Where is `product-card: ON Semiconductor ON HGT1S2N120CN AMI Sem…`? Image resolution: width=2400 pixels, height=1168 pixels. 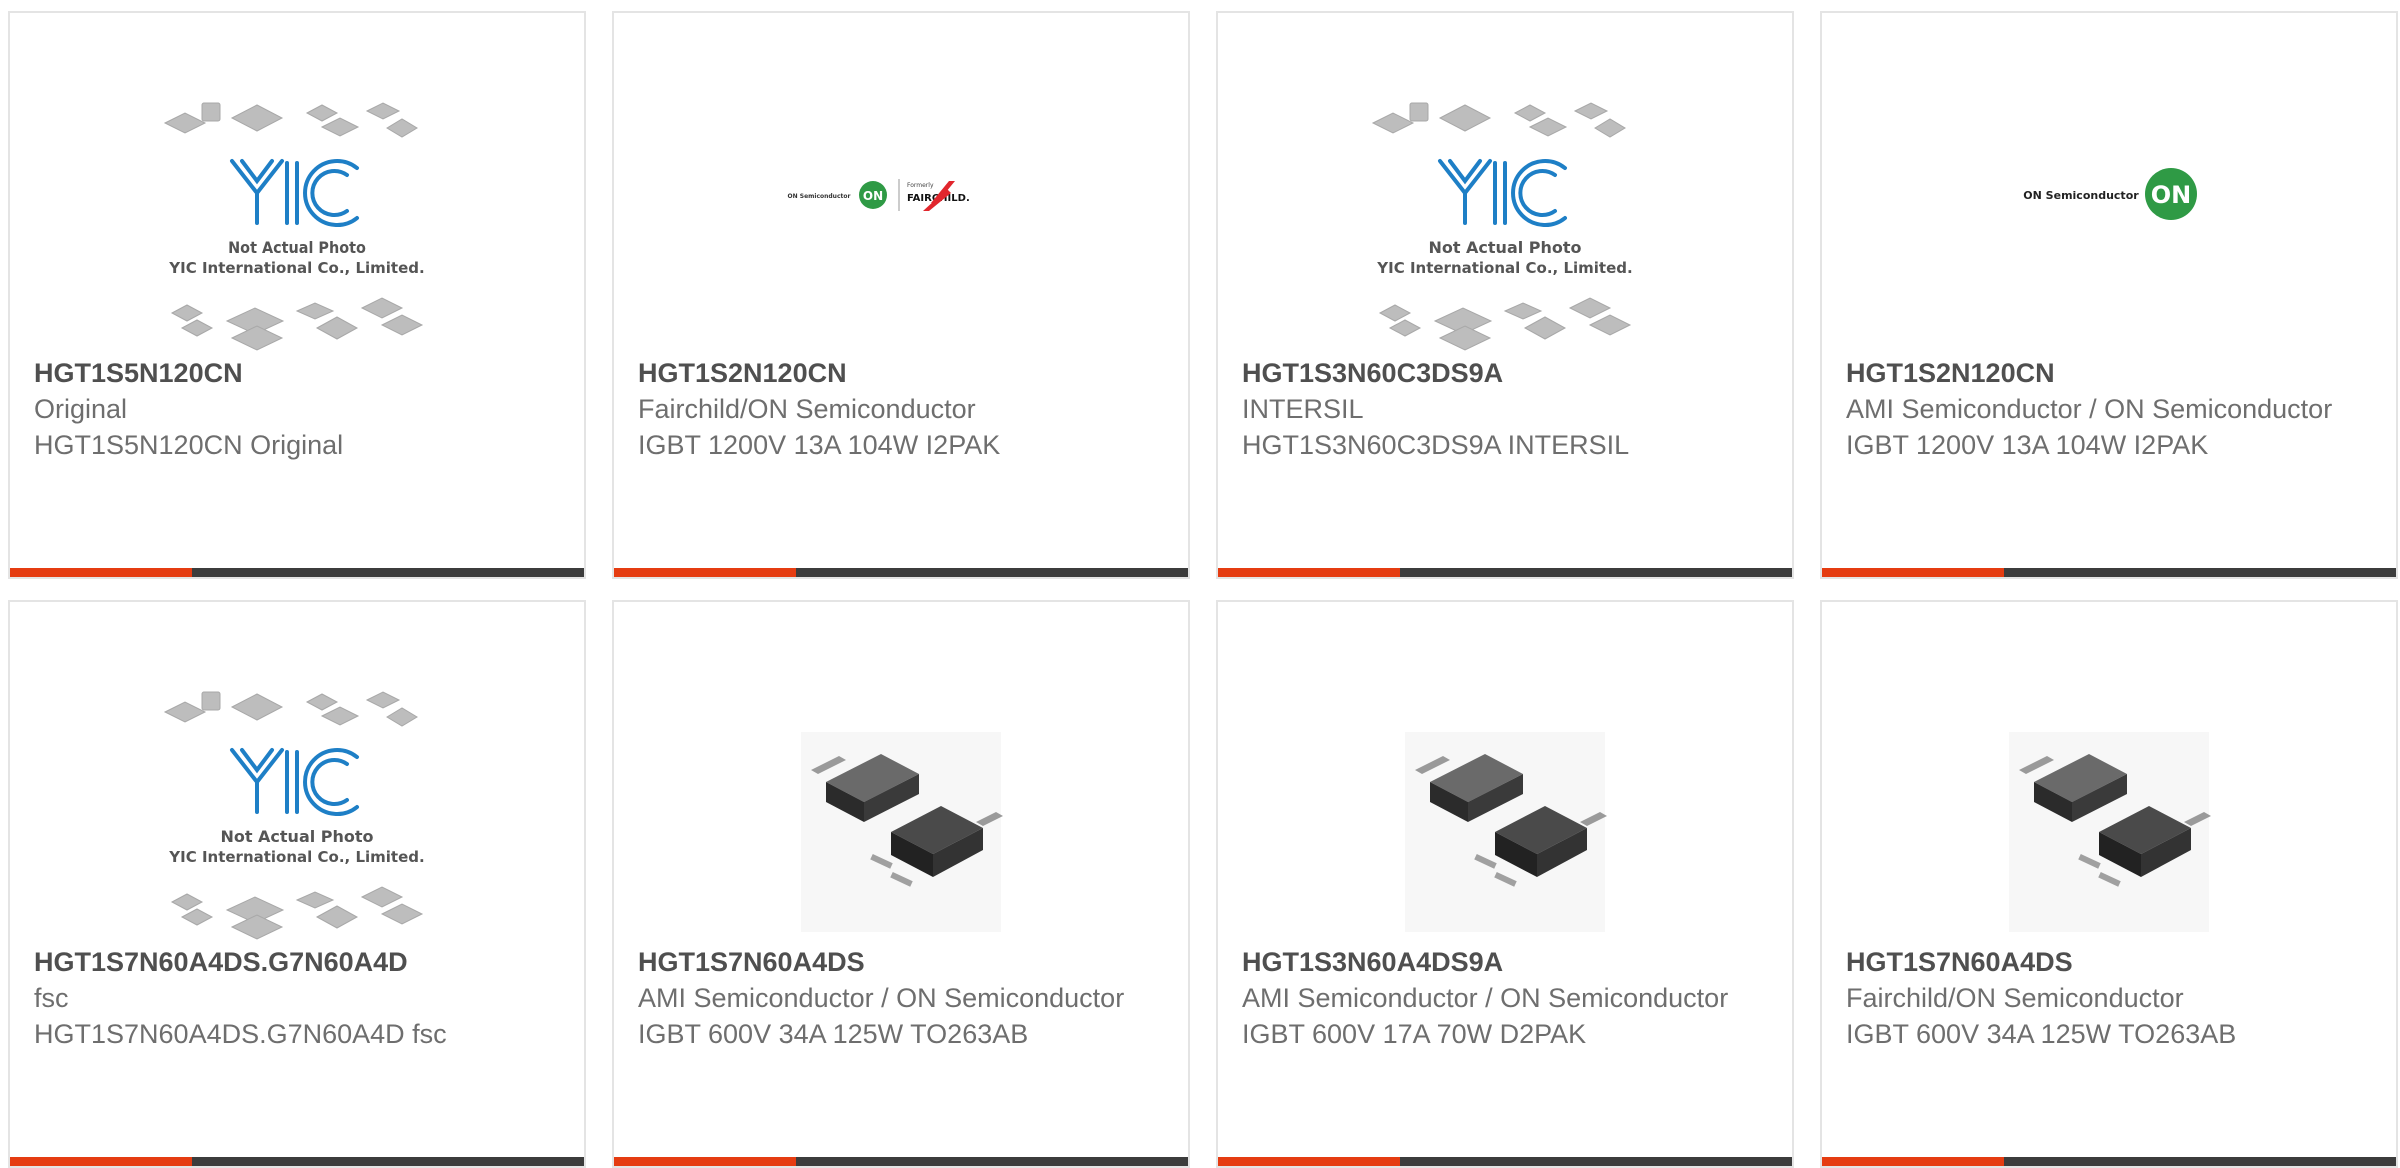
product-card: ON Semiconductor ON HGT1S2N120CN AMI Sem… is located at coordinates (2109, 295).